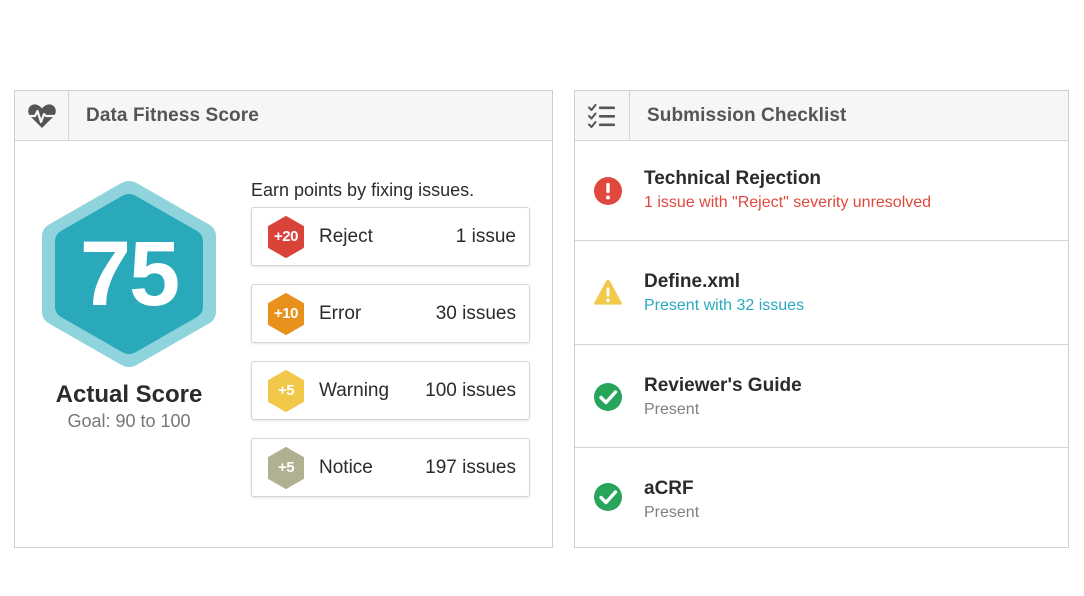 The image size is (1084, 596). I want to click on panel-header: Data Fitness Score, so click(283, 115).